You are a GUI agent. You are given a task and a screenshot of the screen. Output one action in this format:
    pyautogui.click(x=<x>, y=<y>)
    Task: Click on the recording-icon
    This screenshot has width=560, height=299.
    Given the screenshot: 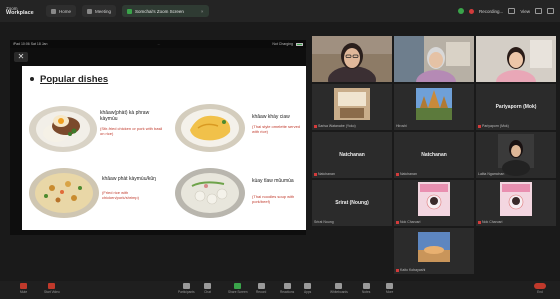 What is the action you would take?
    pyautogui.click(x=472, y=11)
    